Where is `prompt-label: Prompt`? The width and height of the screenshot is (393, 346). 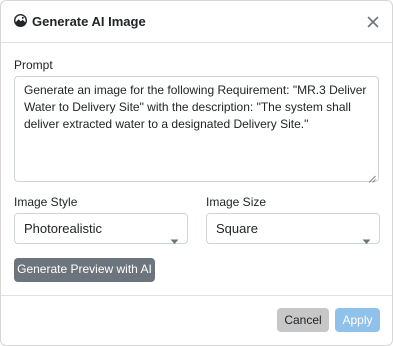 prompt-label: Prompt is located at coordinates (33, 65).